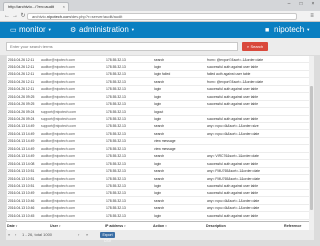  What do you see at coordinates (55, 226) in the screenshot?
I see `column-header-user: User ▾` at bounding box center [55, 226].